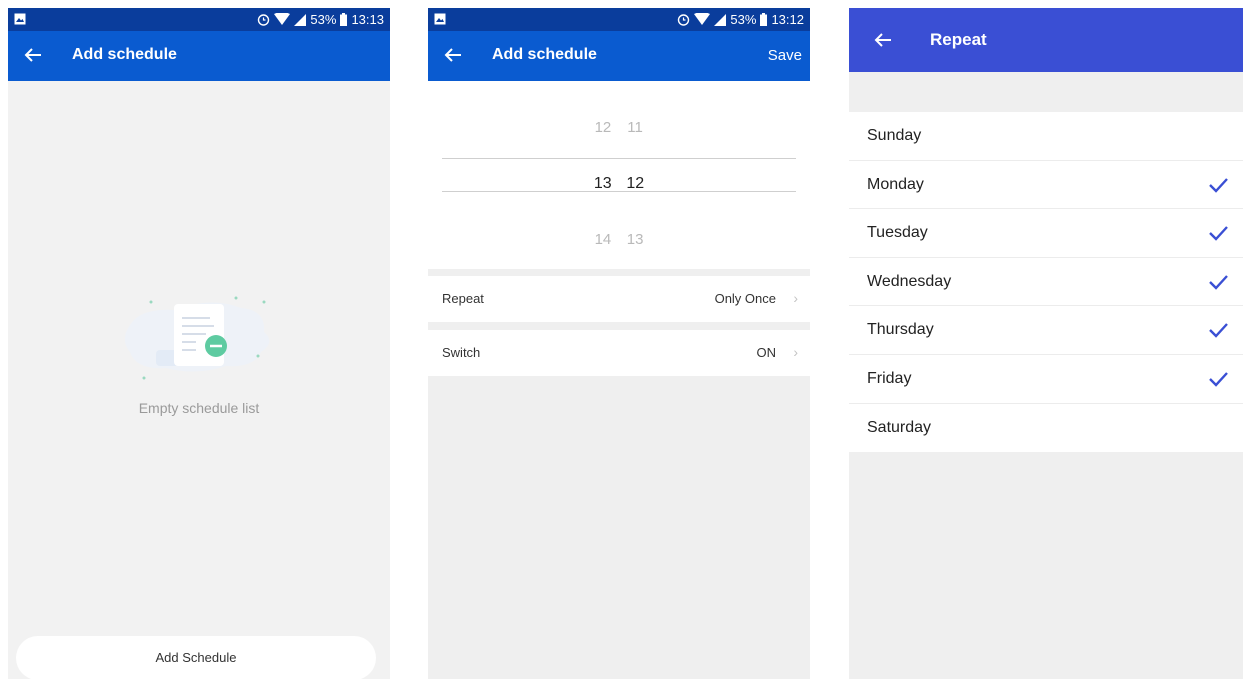 The width and height of the screenshot is (1243, 679). I want to click on empty-list-illustration, so click(197, 338).